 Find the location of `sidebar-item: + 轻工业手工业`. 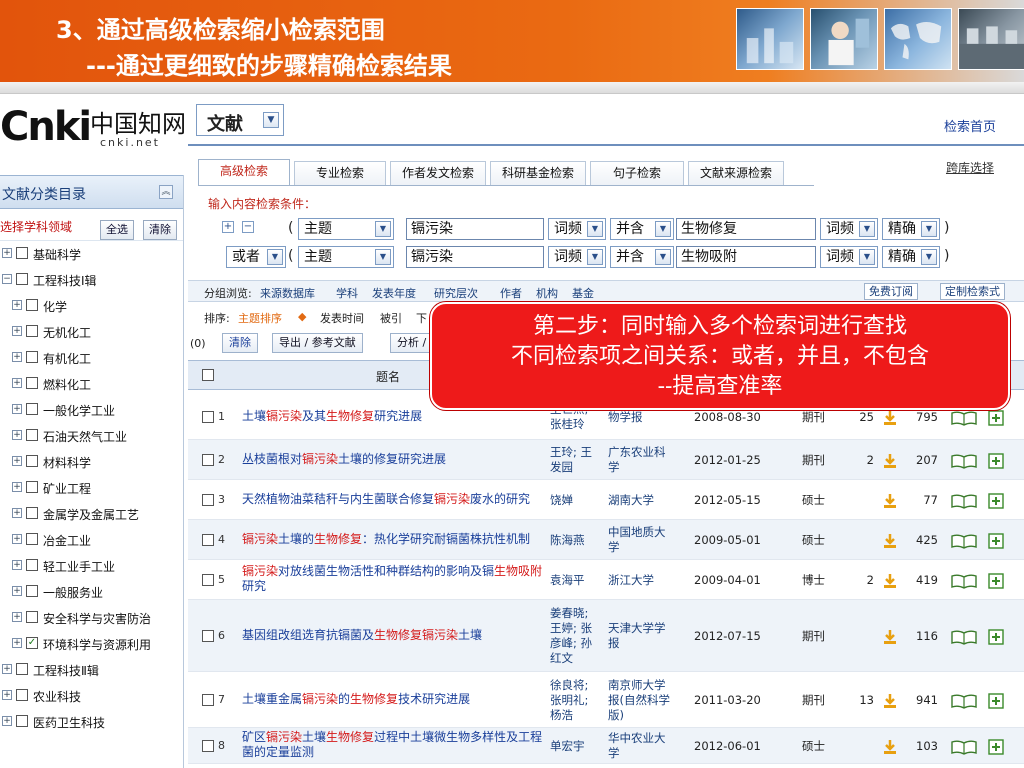

sidebar-item: + 轻工业手工业 is located at coordinates (91, 566).